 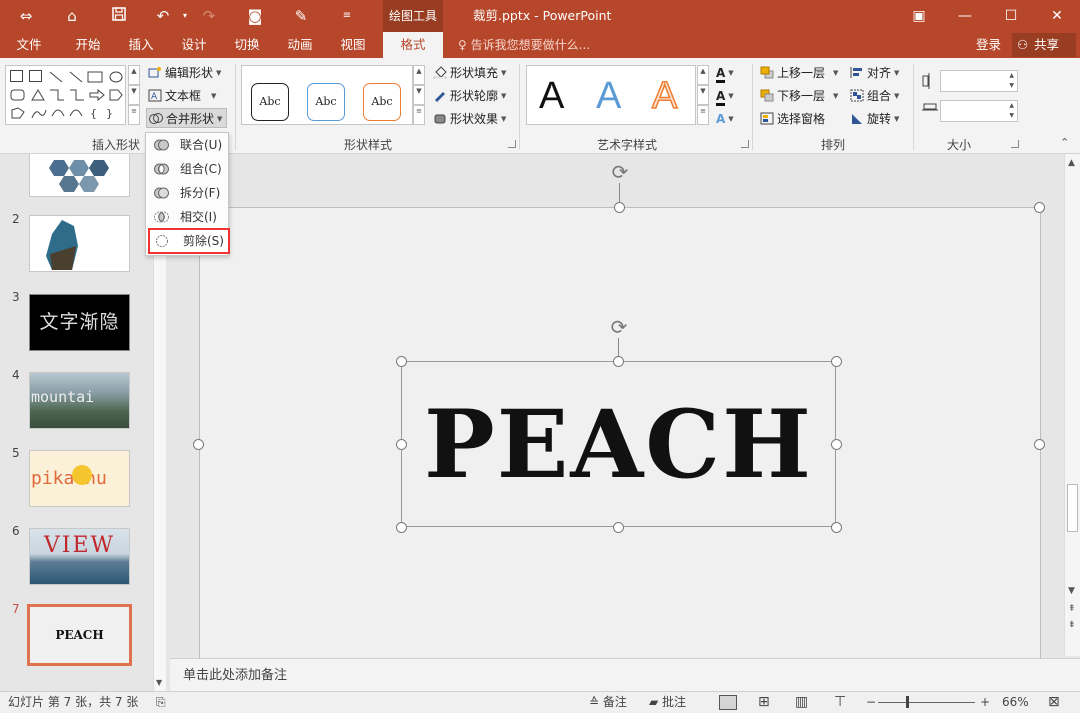 I want to click on zoom-out-icon: −, so click(x=871, y=702).